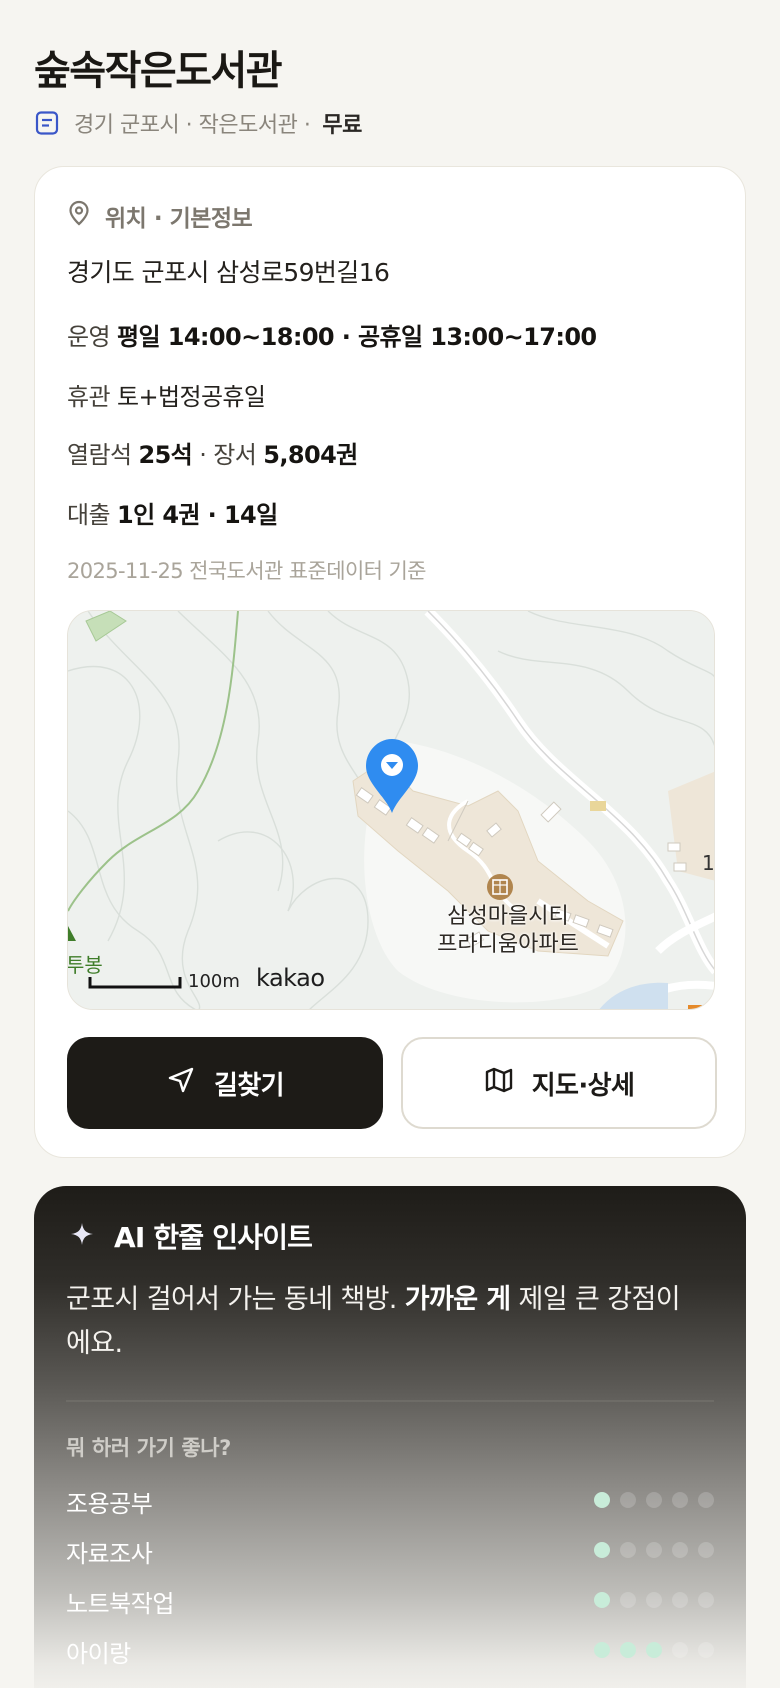 This screenshot has height=1688, width=780. I want to click on document-icon, so click(47, 123).